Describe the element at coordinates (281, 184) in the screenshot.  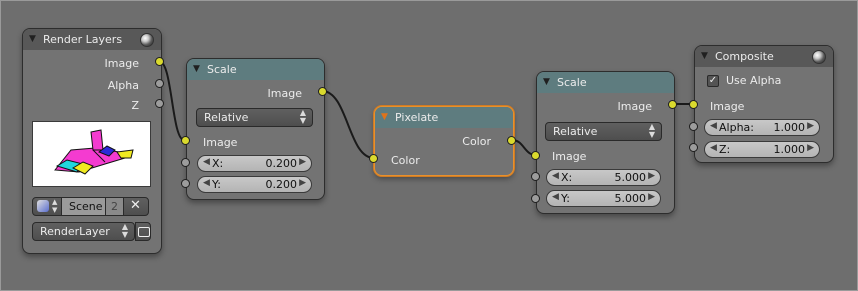
I see `y-value: 0.200` at that location.